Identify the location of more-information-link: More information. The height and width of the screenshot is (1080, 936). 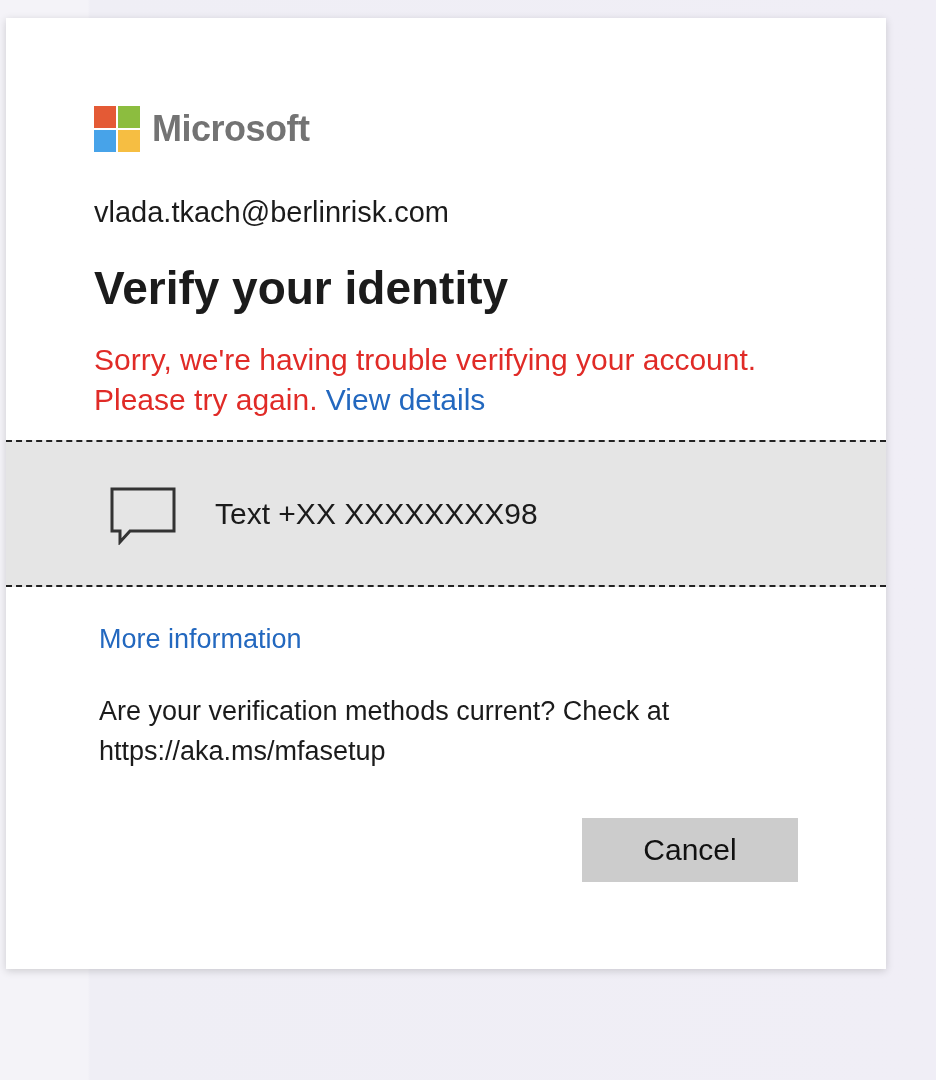
(200, 639).